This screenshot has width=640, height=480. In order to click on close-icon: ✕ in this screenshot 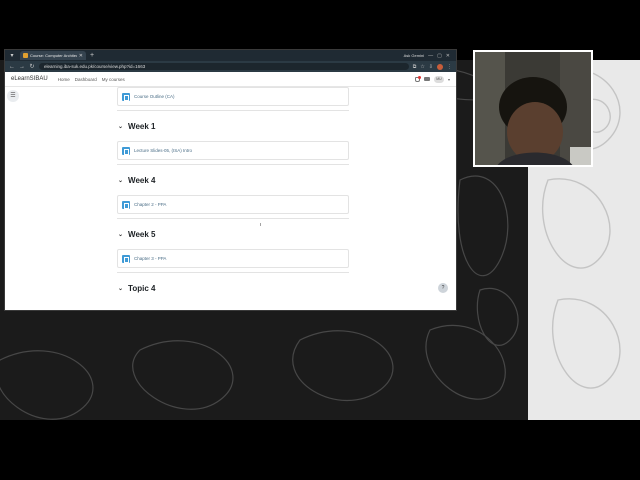, I will do `click(81, 56)`.